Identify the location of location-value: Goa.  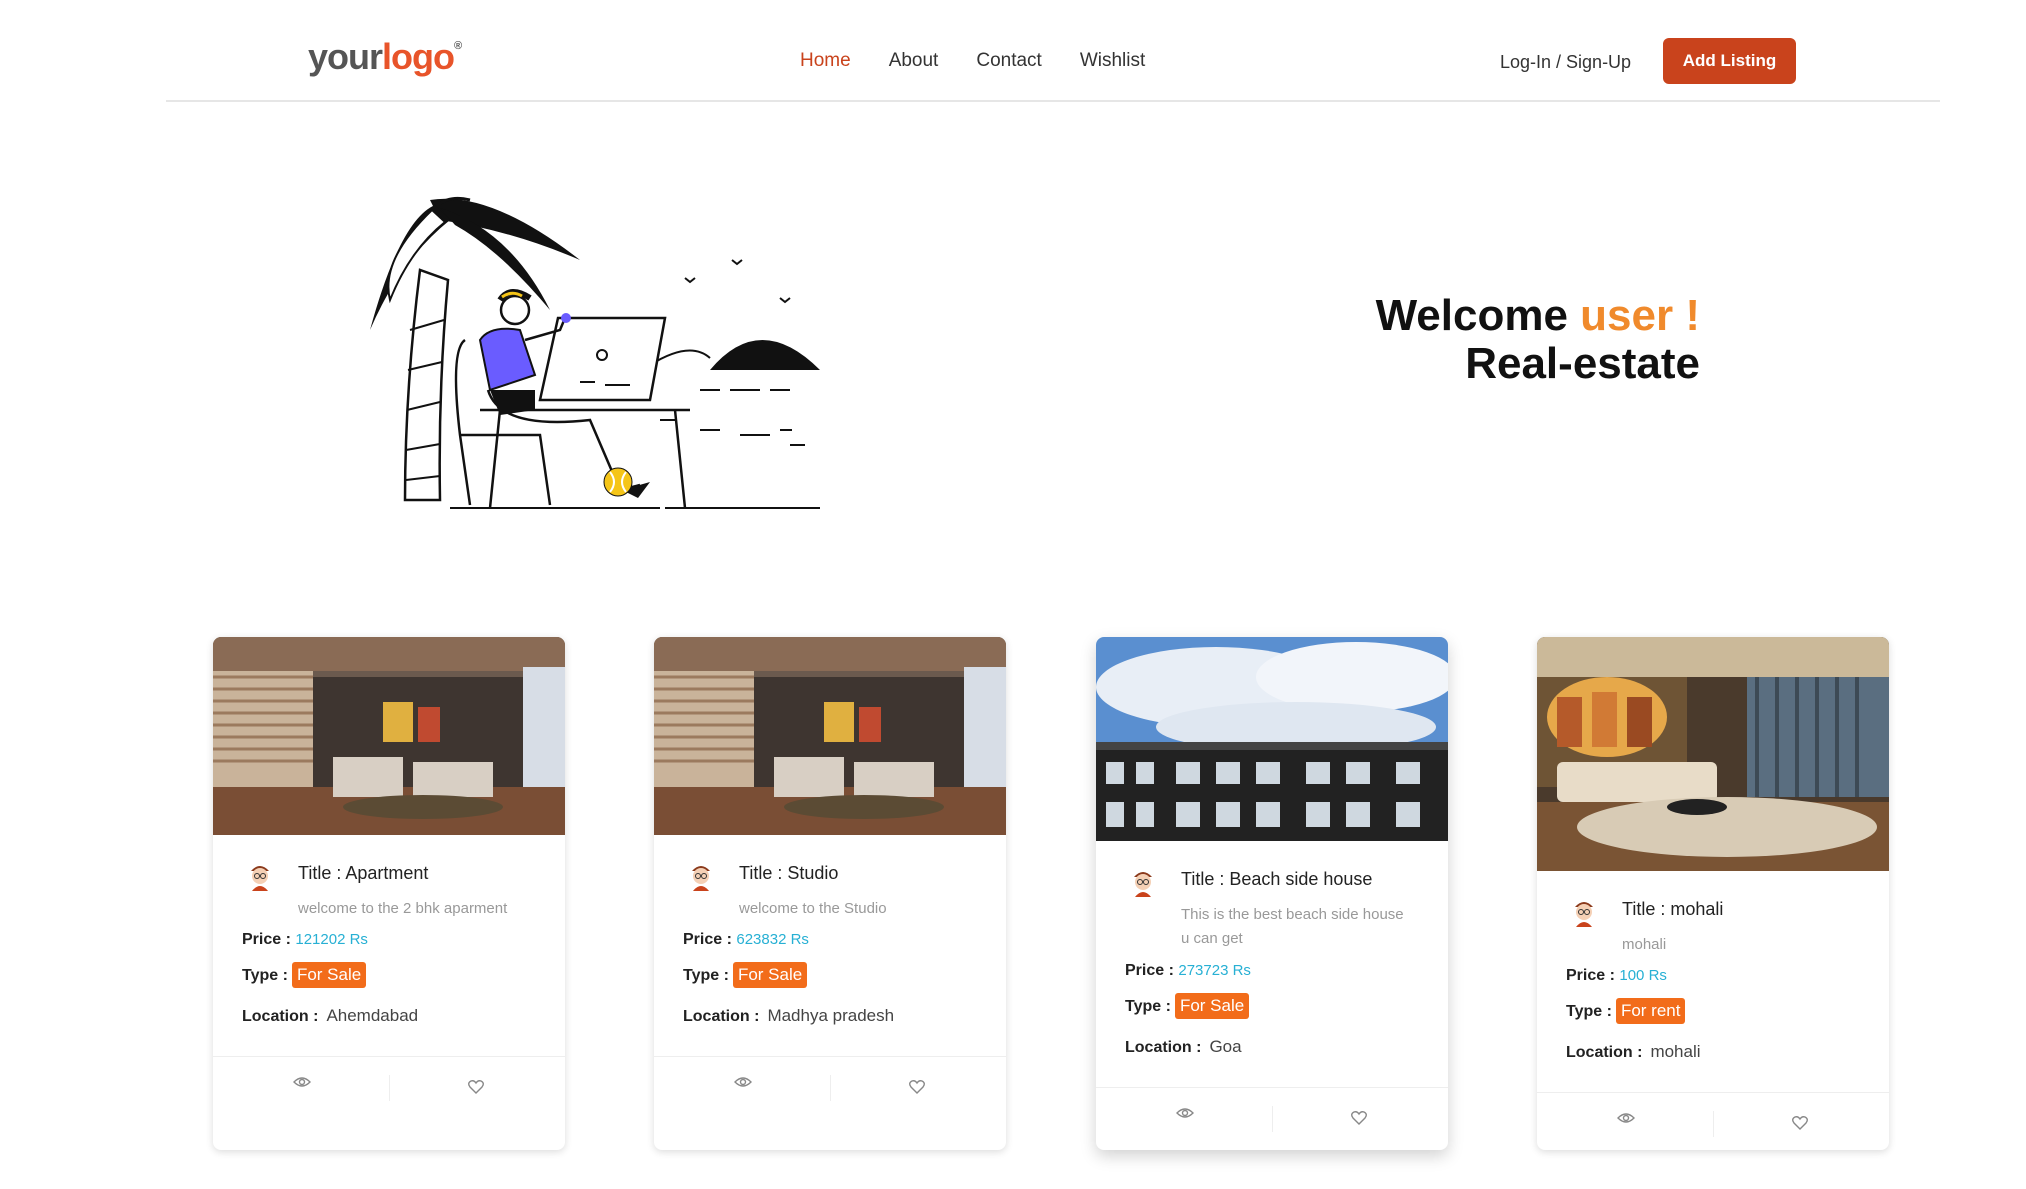
(1225, 1046).